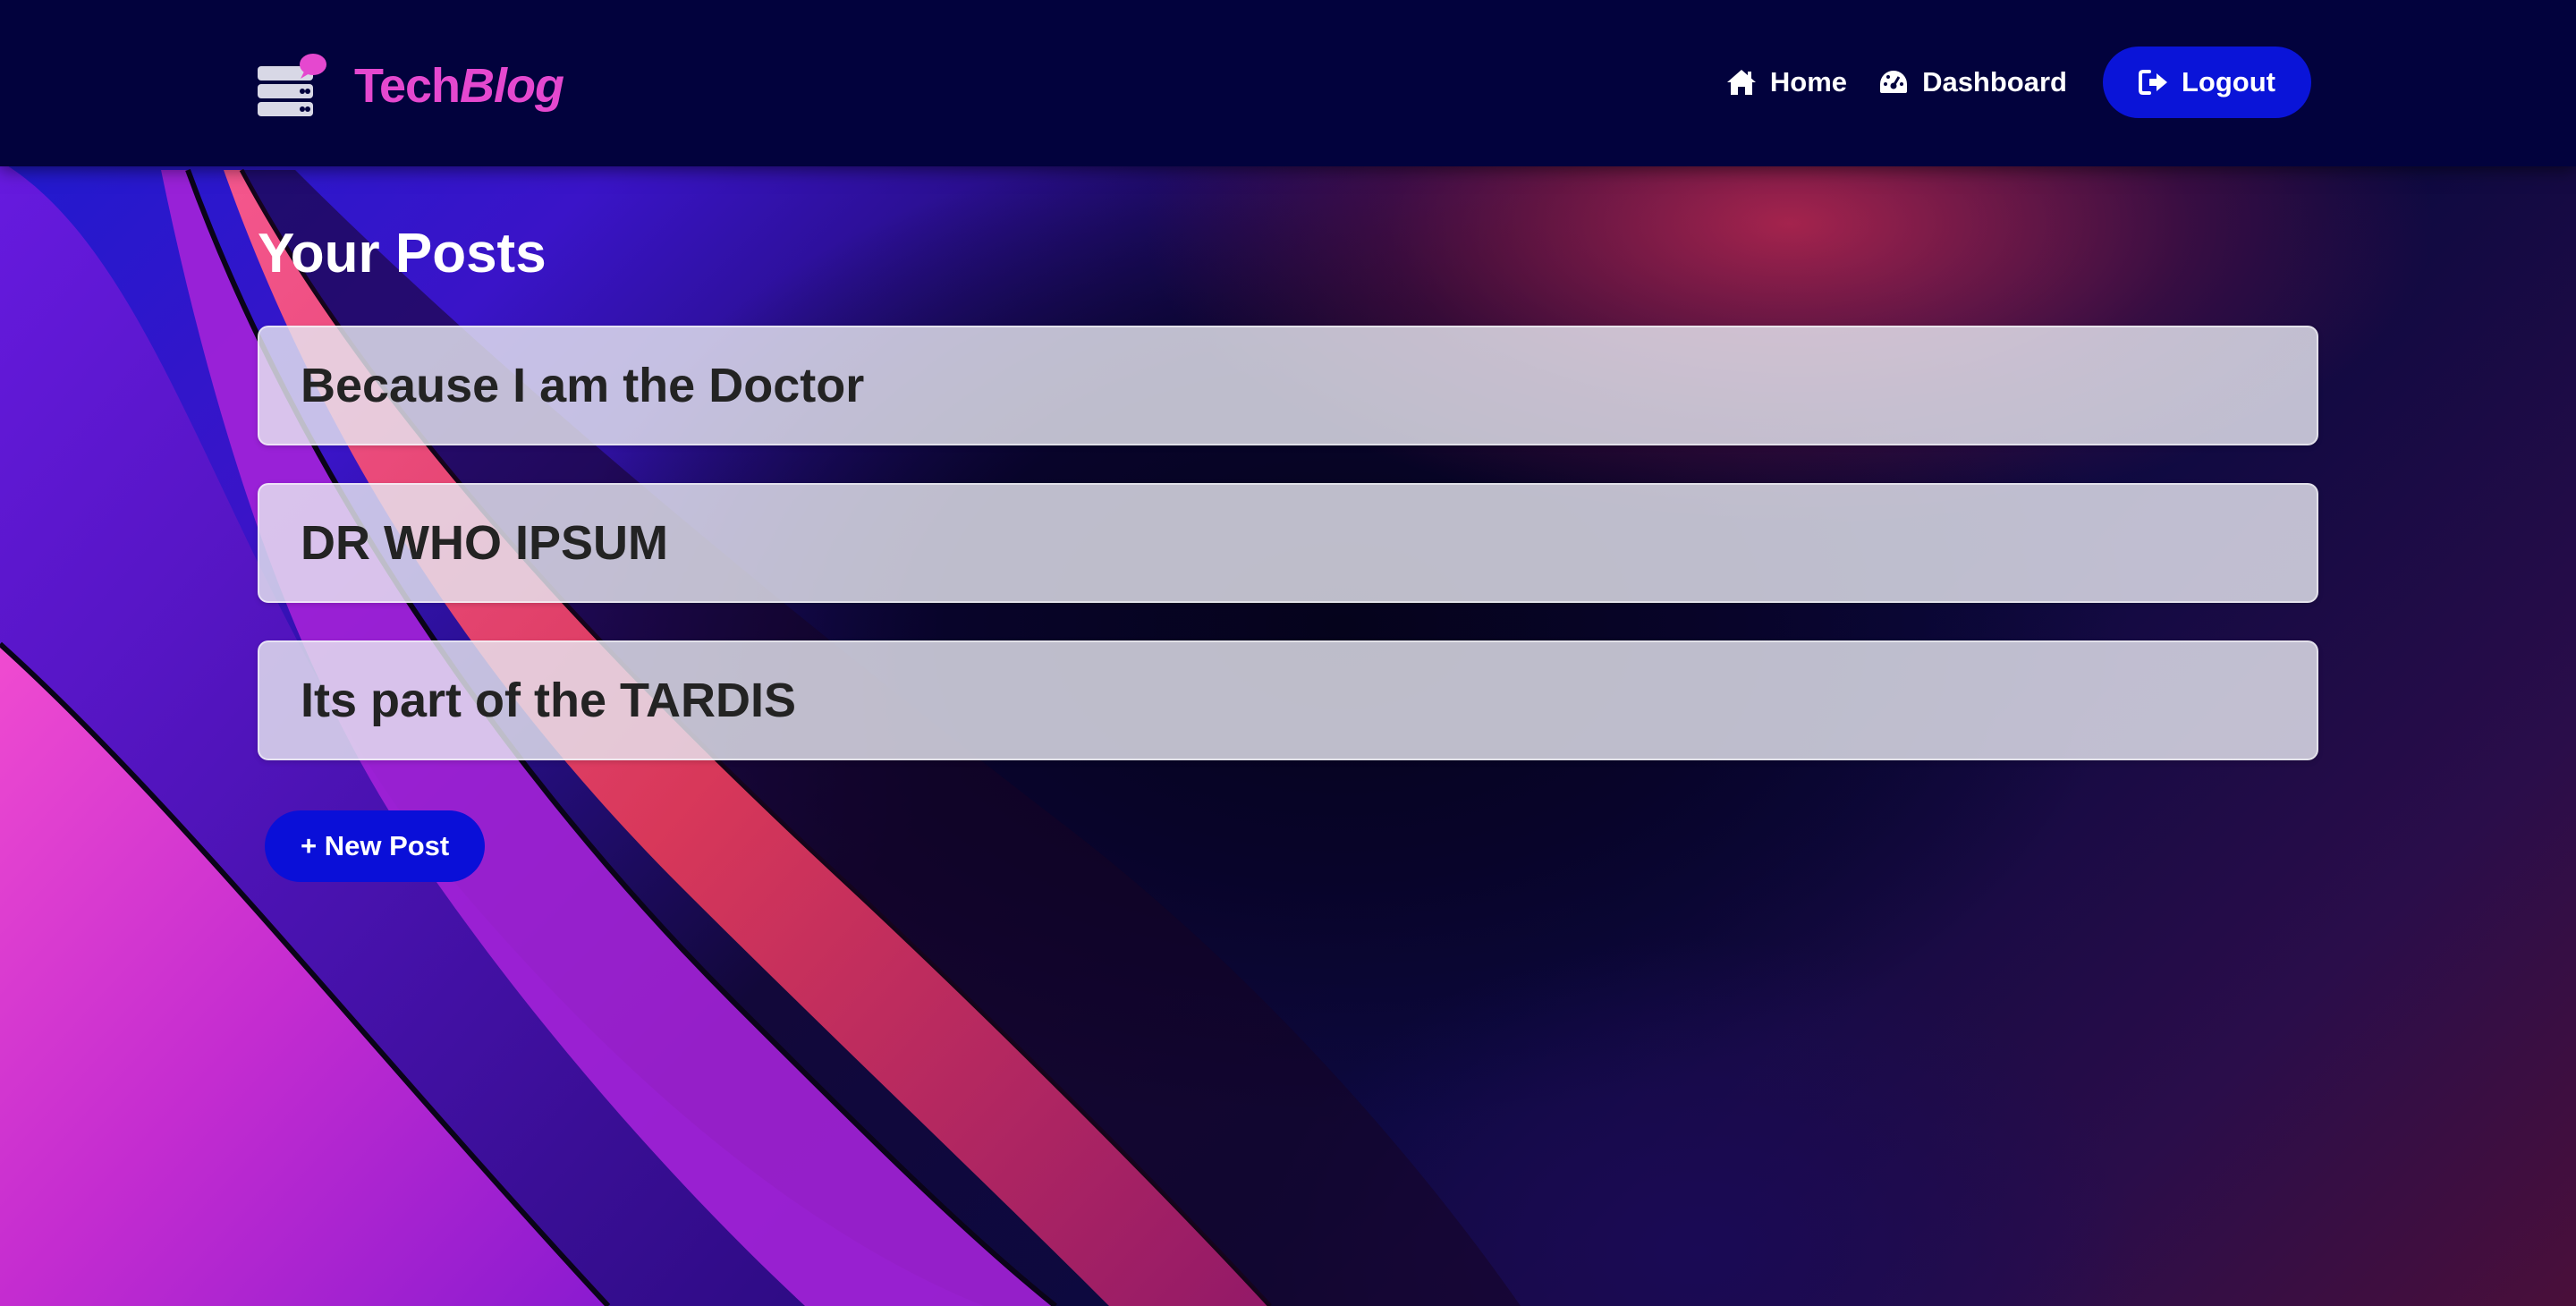  Describe the element at coordinates (1994, 82) in the screenshot. I see `nav-dashboard-label: Dashboard` at that location.